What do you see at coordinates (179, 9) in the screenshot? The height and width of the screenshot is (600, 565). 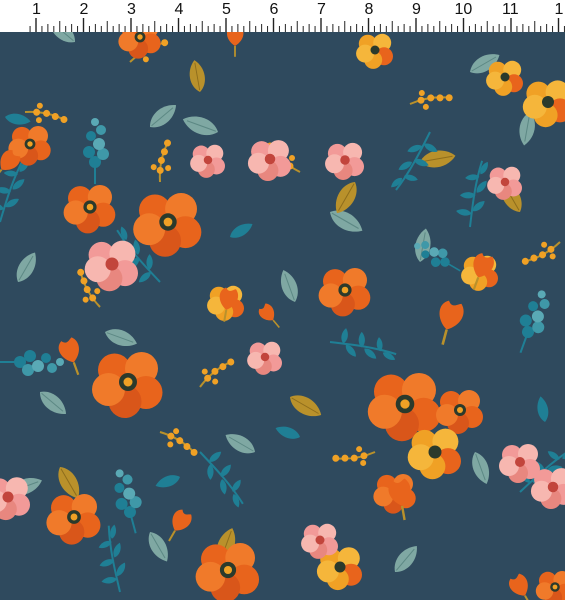 I see `ruler-number: 4` at bounding box center [179, 9].